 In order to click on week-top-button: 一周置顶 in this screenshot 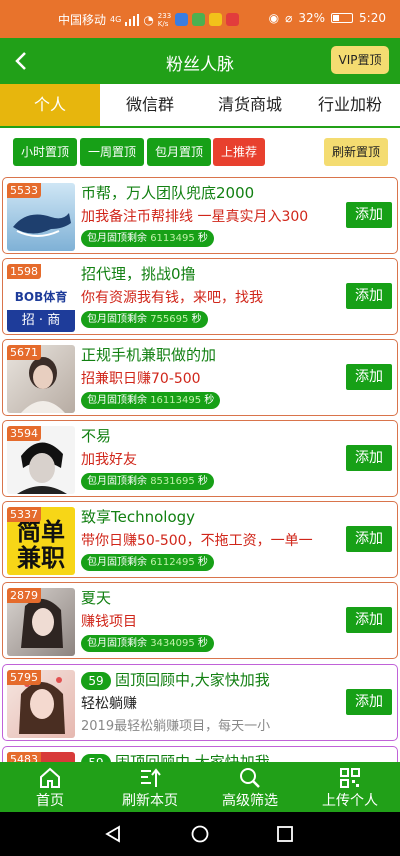, I will do `click(112, 152)`.